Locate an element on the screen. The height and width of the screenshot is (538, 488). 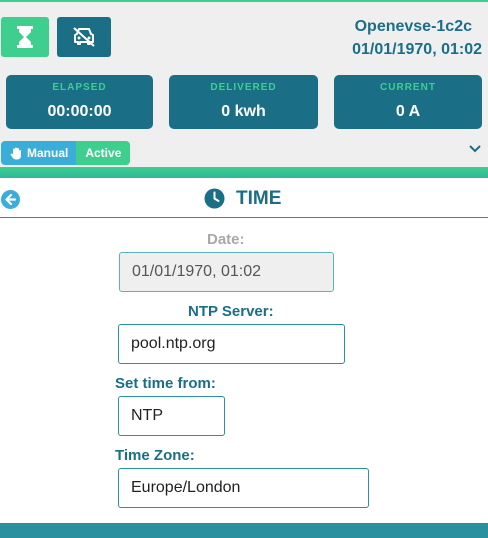
ntp-server-input: pool.ntp.org is located at coordinates (231, 344).